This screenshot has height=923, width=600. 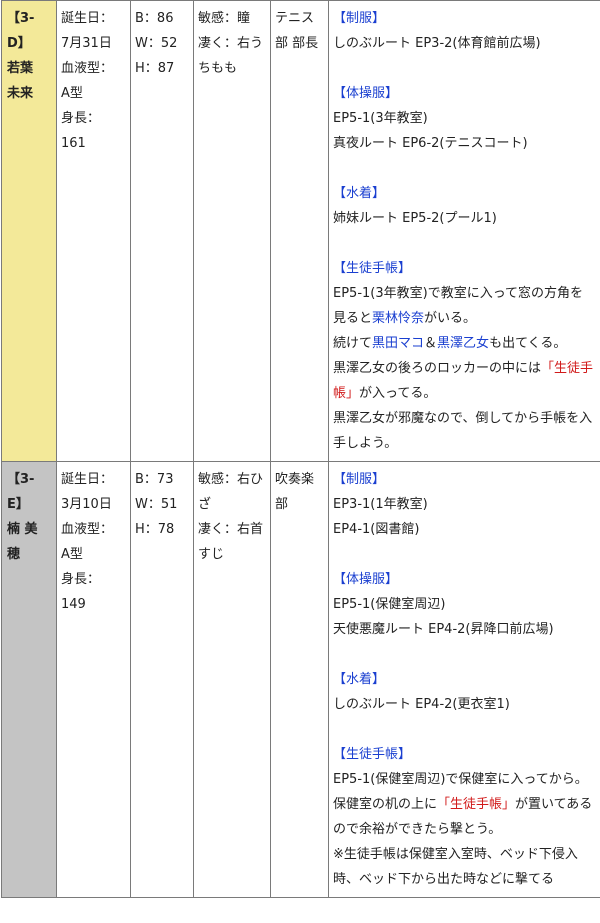 I want to click on sense-line: 敏感：右ひざ, so click(x=231, y=492).